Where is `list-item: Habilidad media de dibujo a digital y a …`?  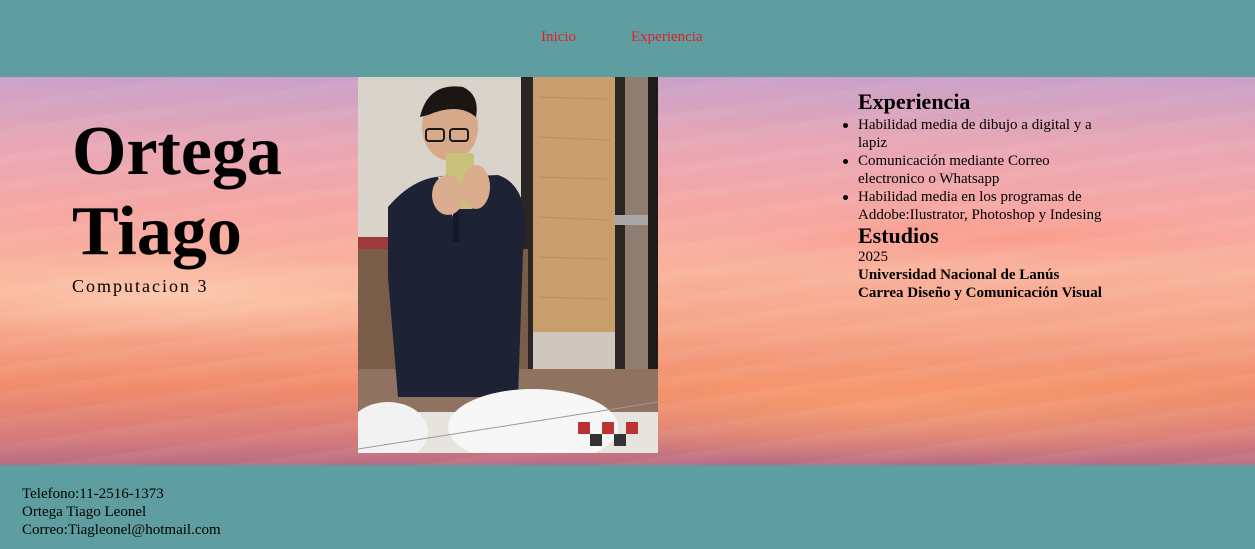
list-item: Habilidad media de dibujo a digital y a … is located at coordinates (975, 134).